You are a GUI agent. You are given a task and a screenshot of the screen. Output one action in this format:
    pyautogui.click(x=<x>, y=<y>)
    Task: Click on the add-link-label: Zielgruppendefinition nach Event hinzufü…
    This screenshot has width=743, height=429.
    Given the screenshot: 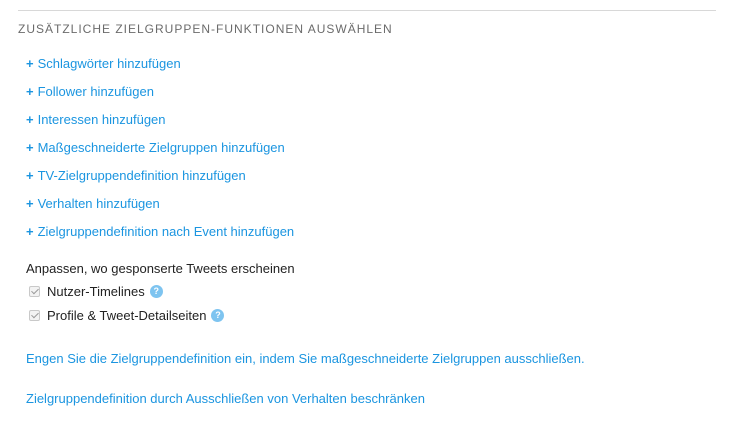 What is the action you would take?
    pyautogui.click(x=166, y=231)
    